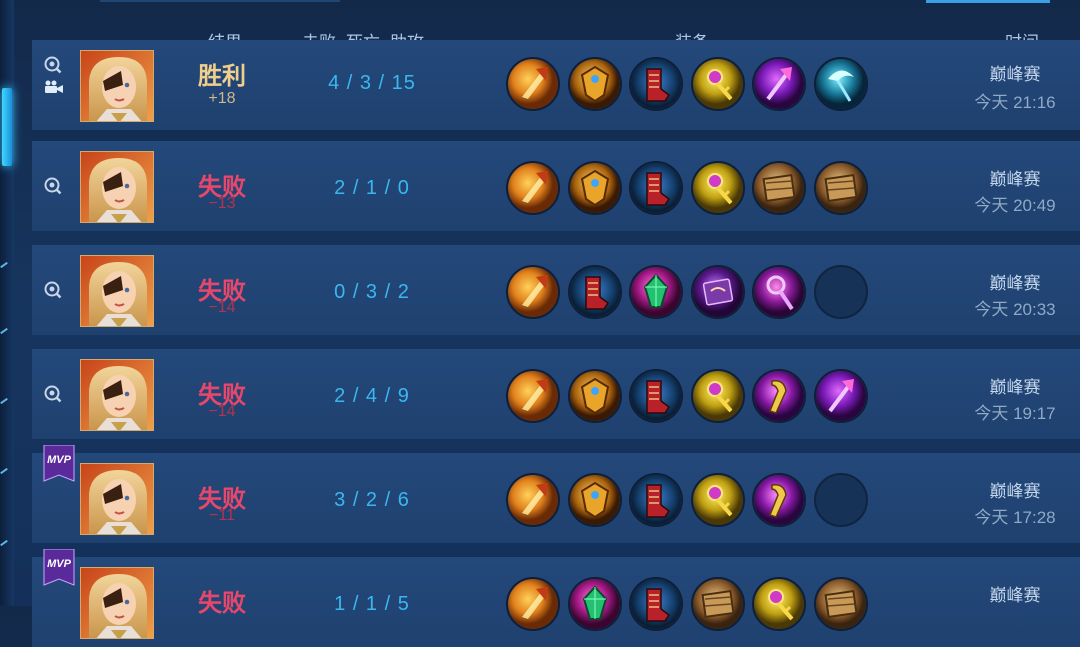 The width and height of the screenshot is (1080, 647). I want to click on left-nav-active-indicator, so click(7, 127).